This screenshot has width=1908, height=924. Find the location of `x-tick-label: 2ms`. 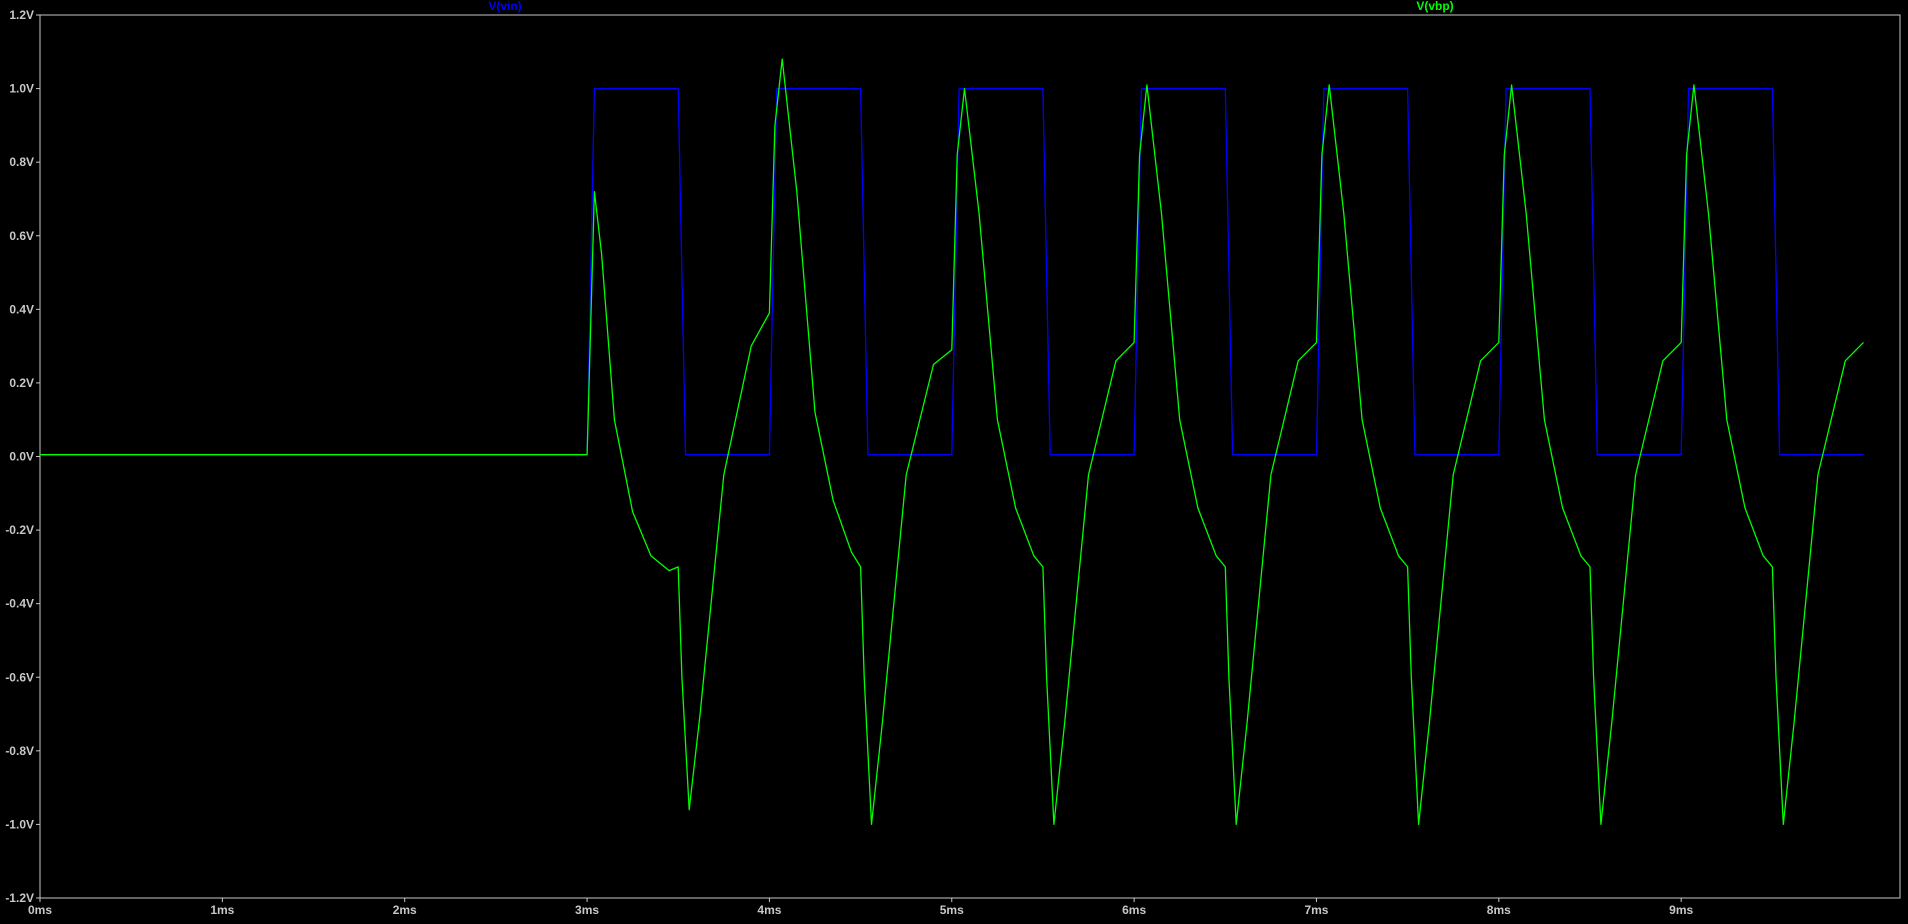

x-tick-label: 2ms is located at coordinates (405, 910).